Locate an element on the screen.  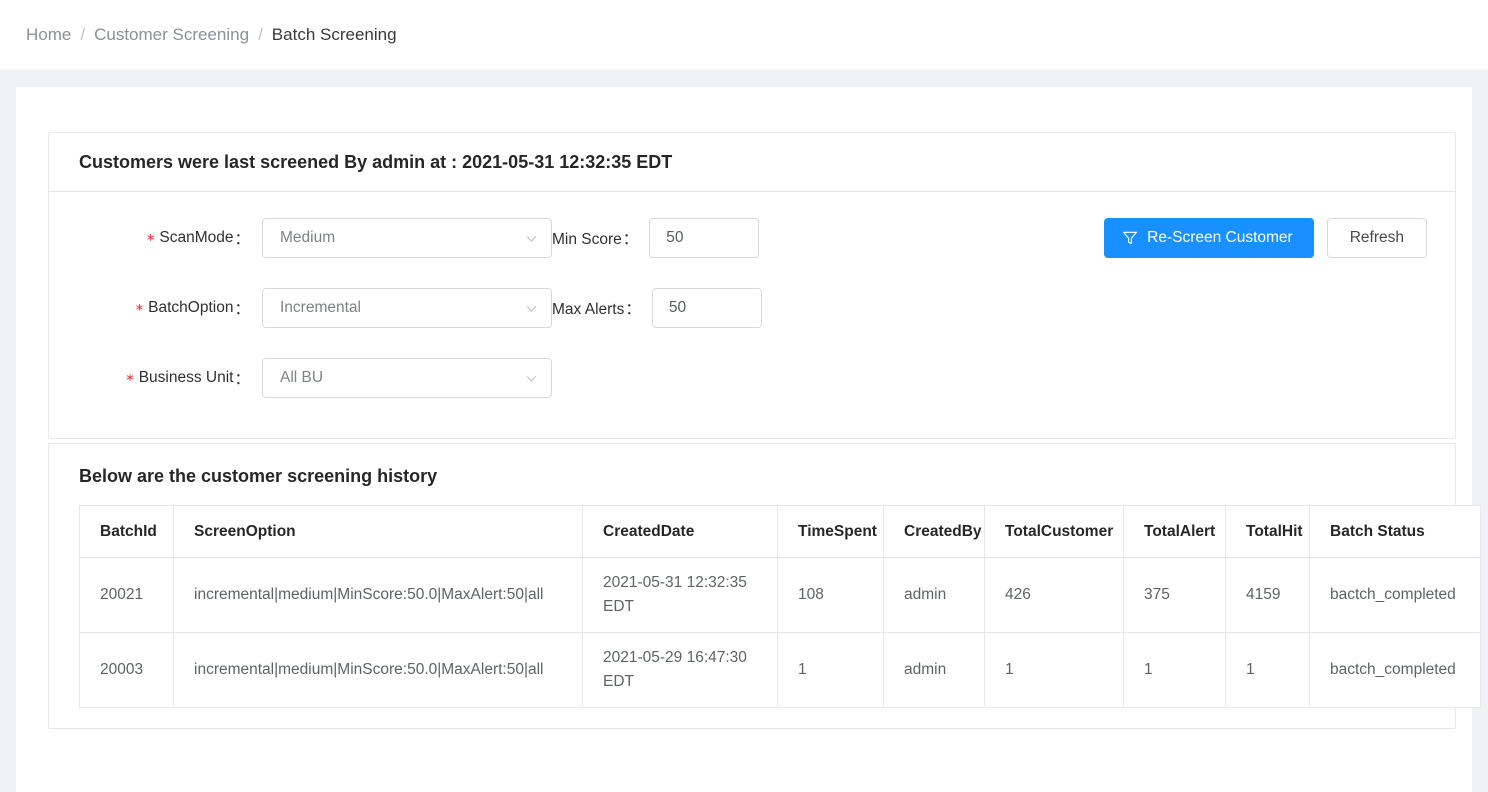
column-header-createdby: CreatedBy is located at coordinates (934, 532).